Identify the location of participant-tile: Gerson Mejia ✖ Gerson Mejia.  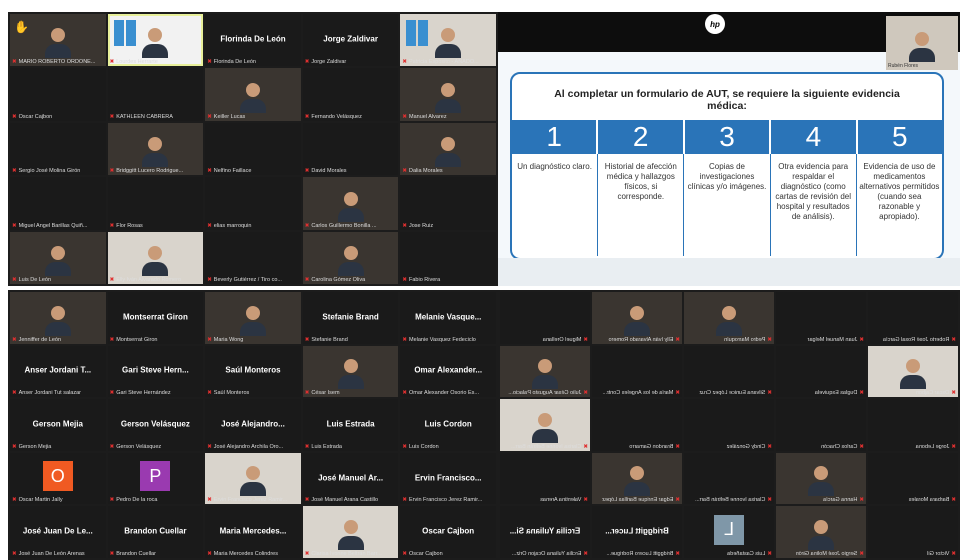
(58, 425).